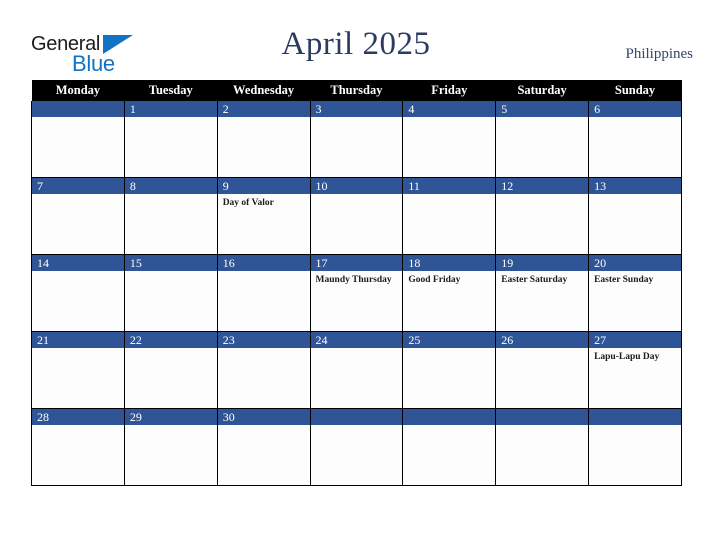 This screenshot has height=550, width=712. Describe the element at coordinates (635, 301) in the screenshot. I see `day-content: Easter Sunday` at that location.